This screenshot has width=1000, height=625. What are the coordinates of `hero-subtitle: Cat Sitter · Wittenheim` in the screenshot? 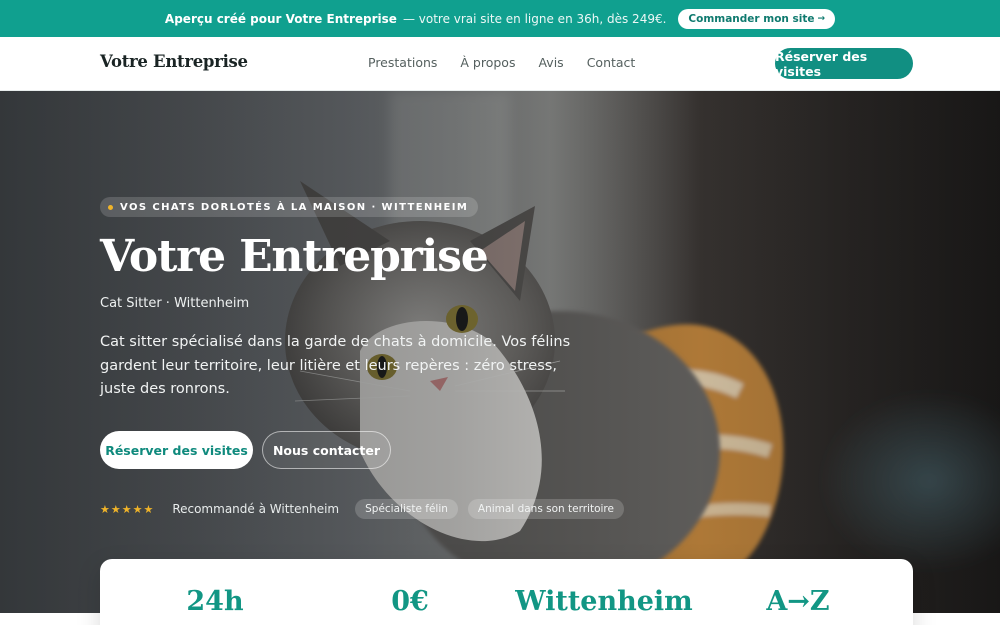 It's located at (175, 303).